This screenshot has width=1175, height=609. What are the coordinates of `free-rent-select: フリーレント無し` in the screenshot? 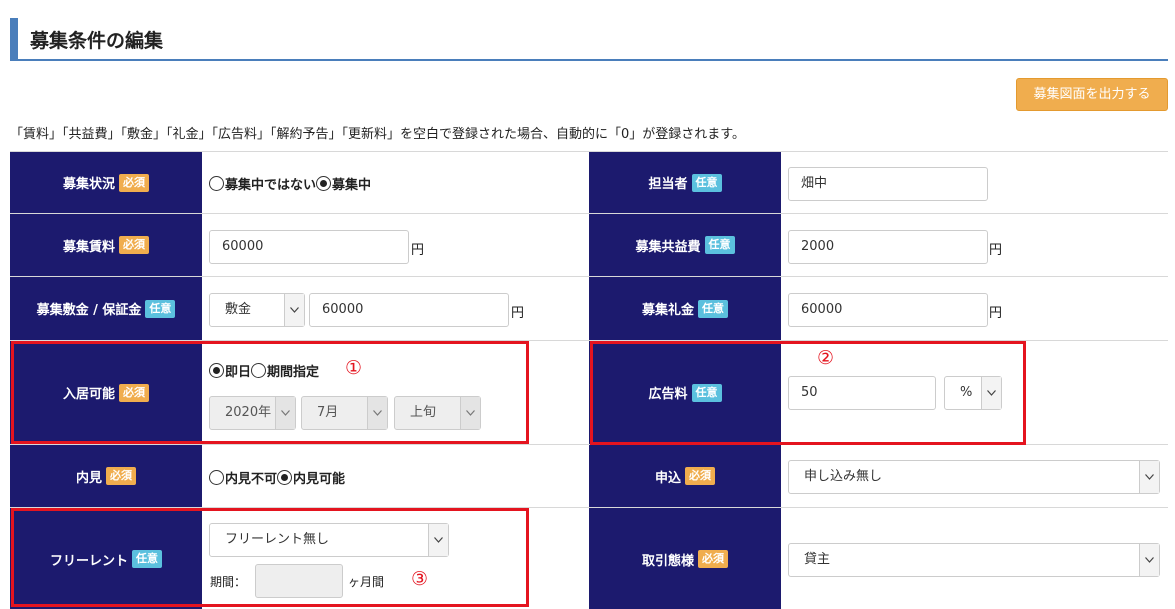 It's located at (329, 540).